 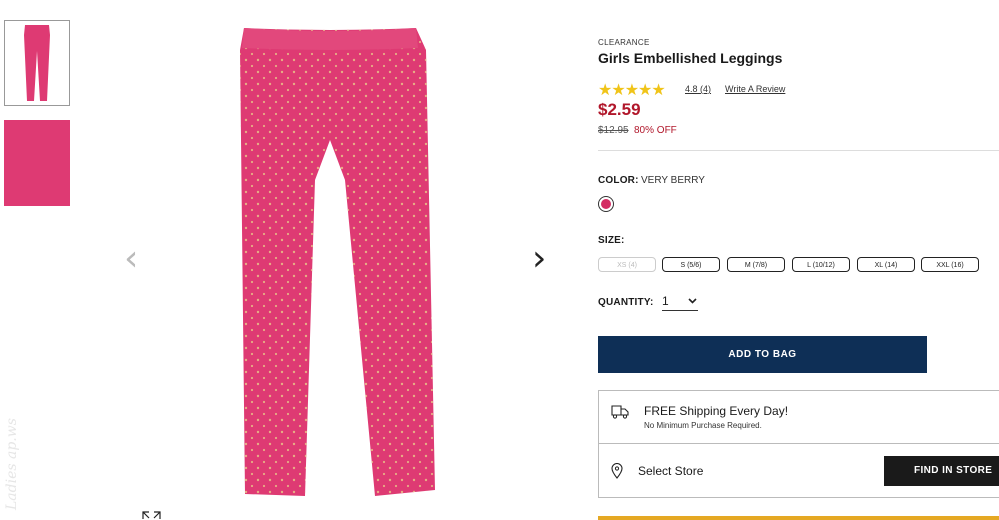 I want to click on color-label: COLOR:, so click(x=618, y=180).